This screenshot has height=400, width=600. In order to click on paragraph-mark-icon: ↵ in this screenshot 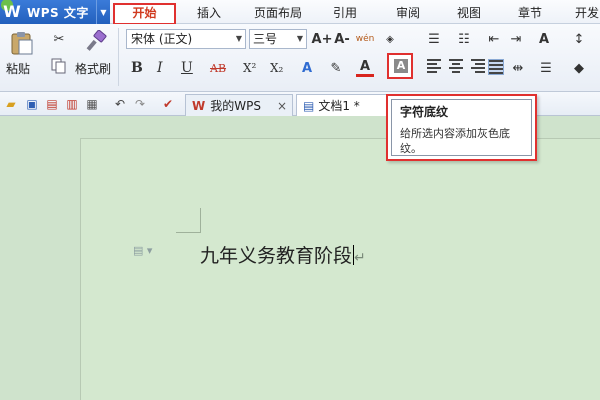, I will do `click(360, 258)`.